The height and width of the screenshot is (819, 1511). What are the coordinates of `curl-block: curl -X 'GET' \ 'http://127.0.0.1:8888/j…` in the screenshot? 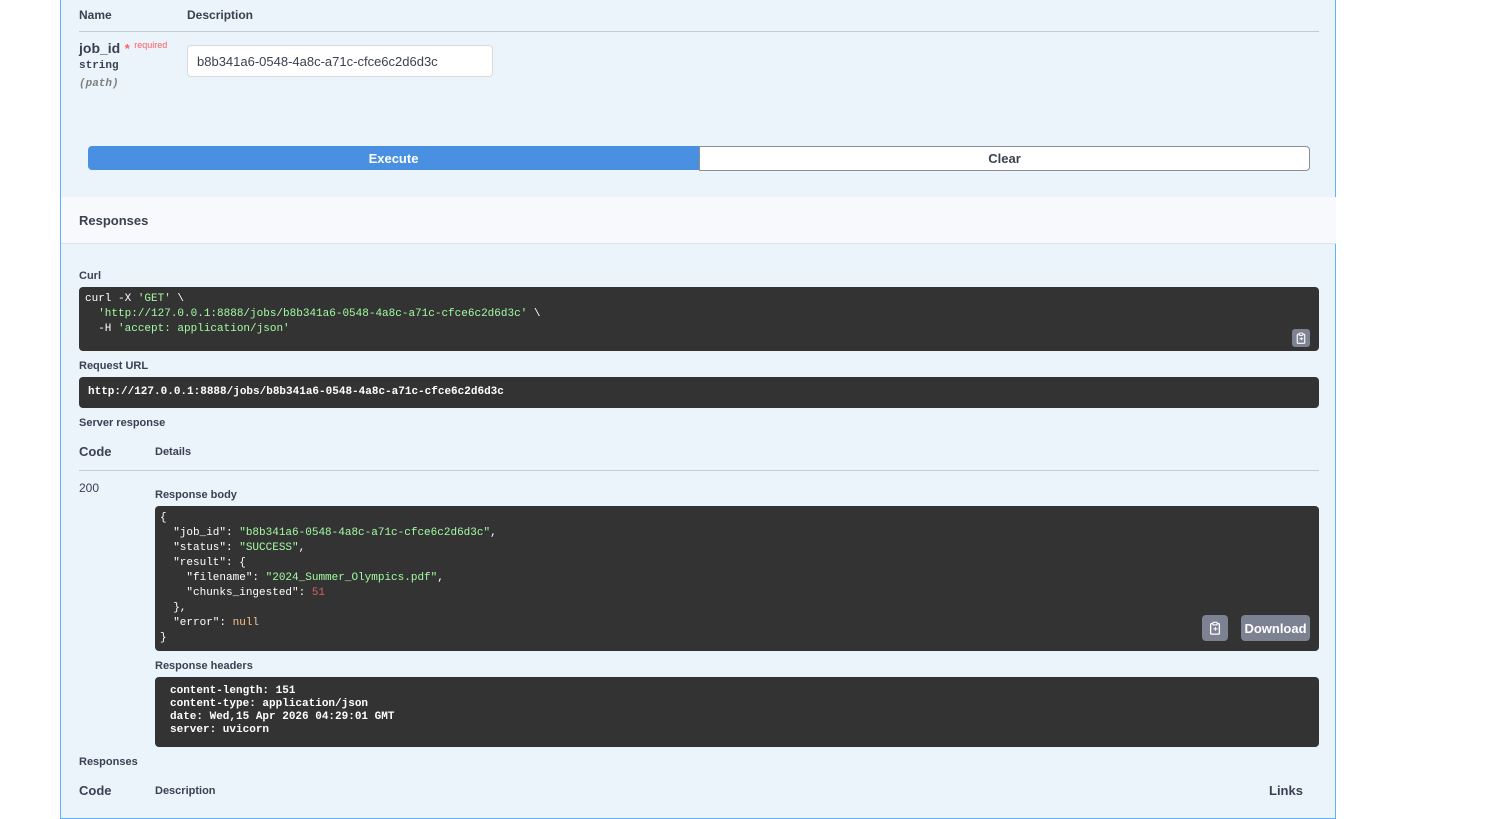 It's located at (699, 319).